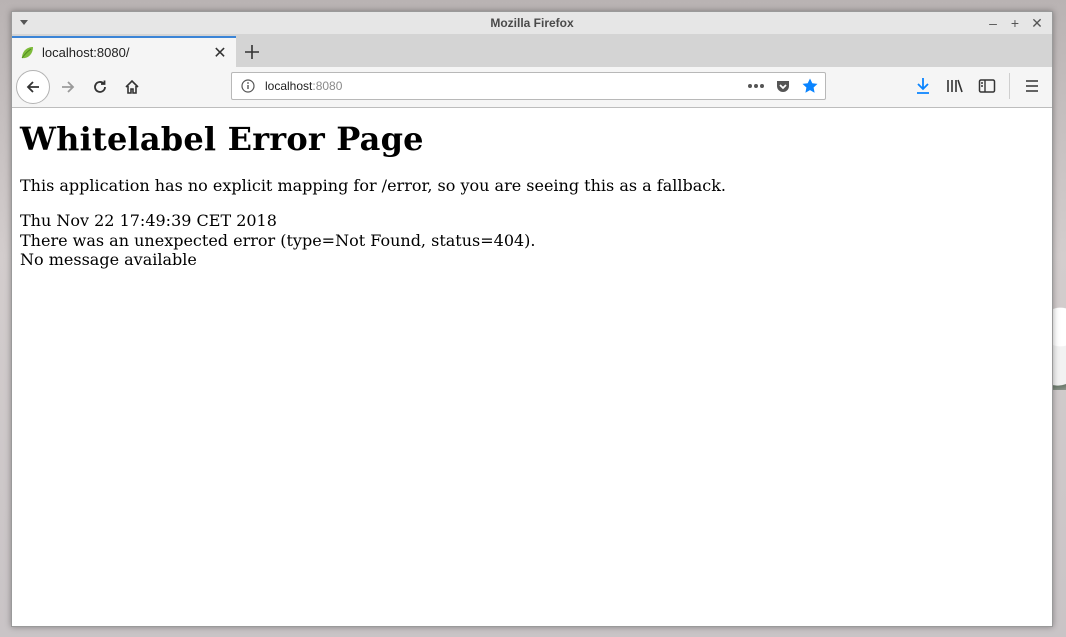 The width and height of the screenshot is (1066, 637). I want to click on download-icon, so click(923, 86).